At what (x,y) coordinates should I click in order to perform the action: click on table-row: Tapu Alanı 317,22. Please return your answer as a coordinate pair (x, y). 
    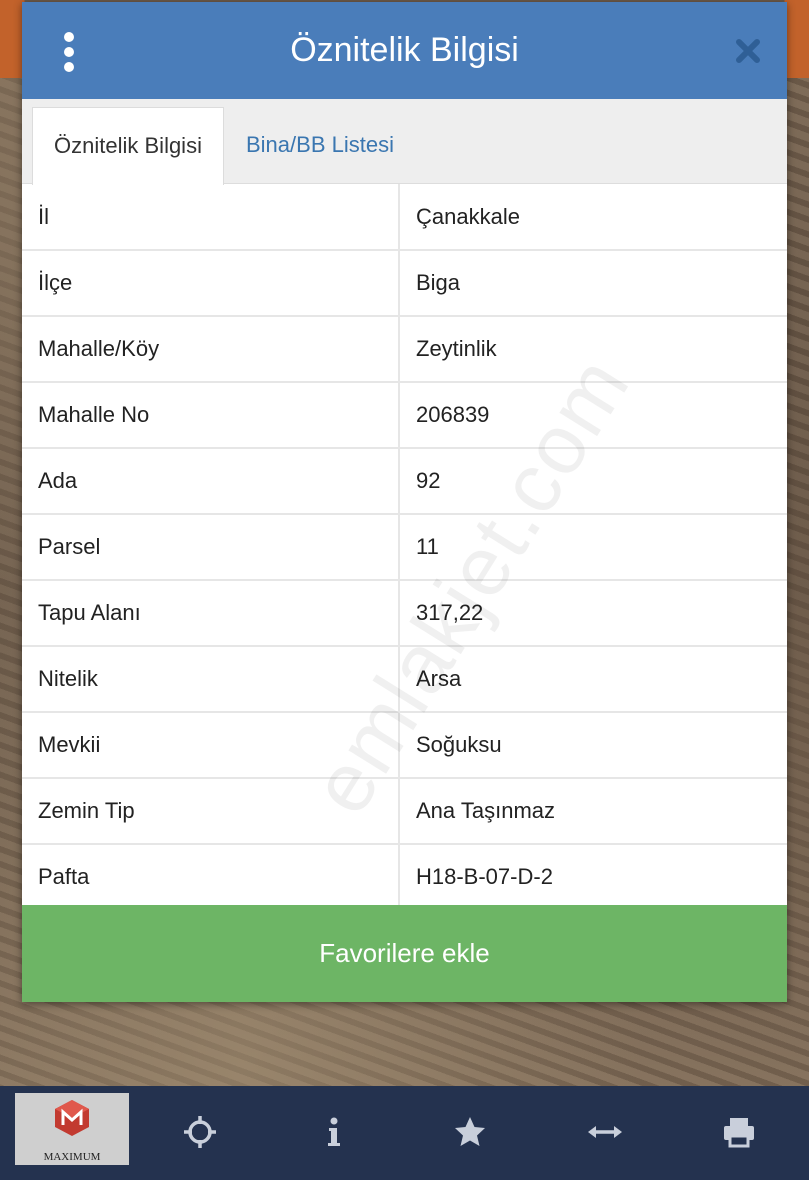
    Looking at the image, I should click on (404, 613).